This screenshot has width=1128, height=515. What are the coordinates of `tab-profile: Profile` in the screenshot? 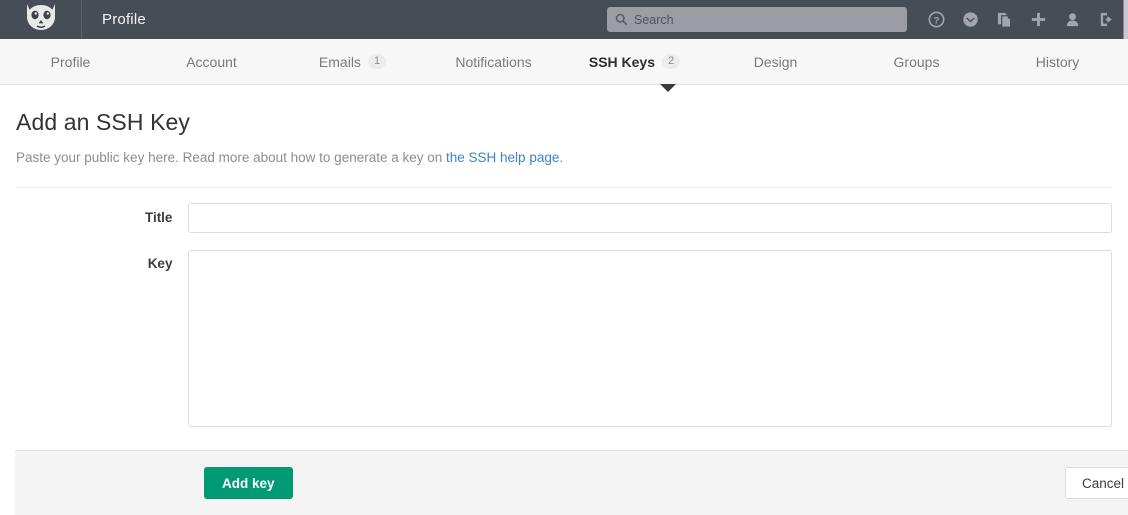 It's located at (70, 61).